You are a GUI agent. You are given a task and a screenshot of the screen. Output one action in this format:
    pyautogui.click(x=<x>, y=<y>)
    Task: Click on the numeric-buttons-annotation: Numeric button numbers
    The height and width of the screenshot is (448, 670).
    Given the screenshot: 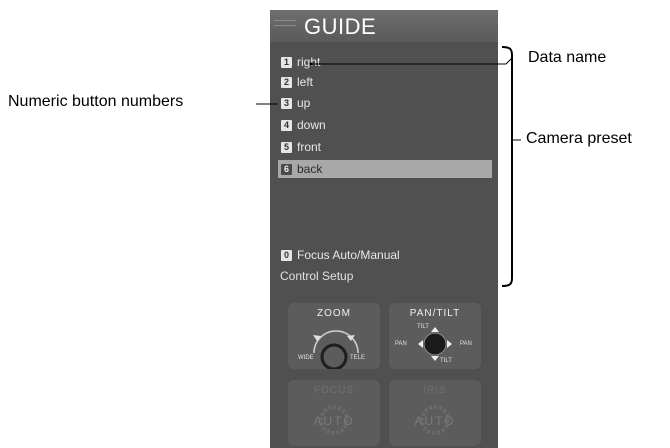 What is the action you would take?
    pyautogui.click(x=96, y=101)
    